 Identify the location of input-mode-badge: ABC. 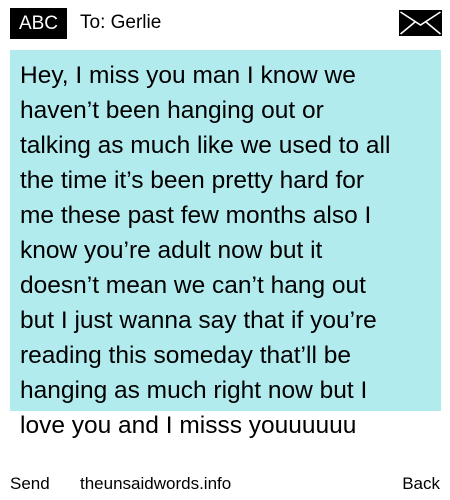
(38, 23).